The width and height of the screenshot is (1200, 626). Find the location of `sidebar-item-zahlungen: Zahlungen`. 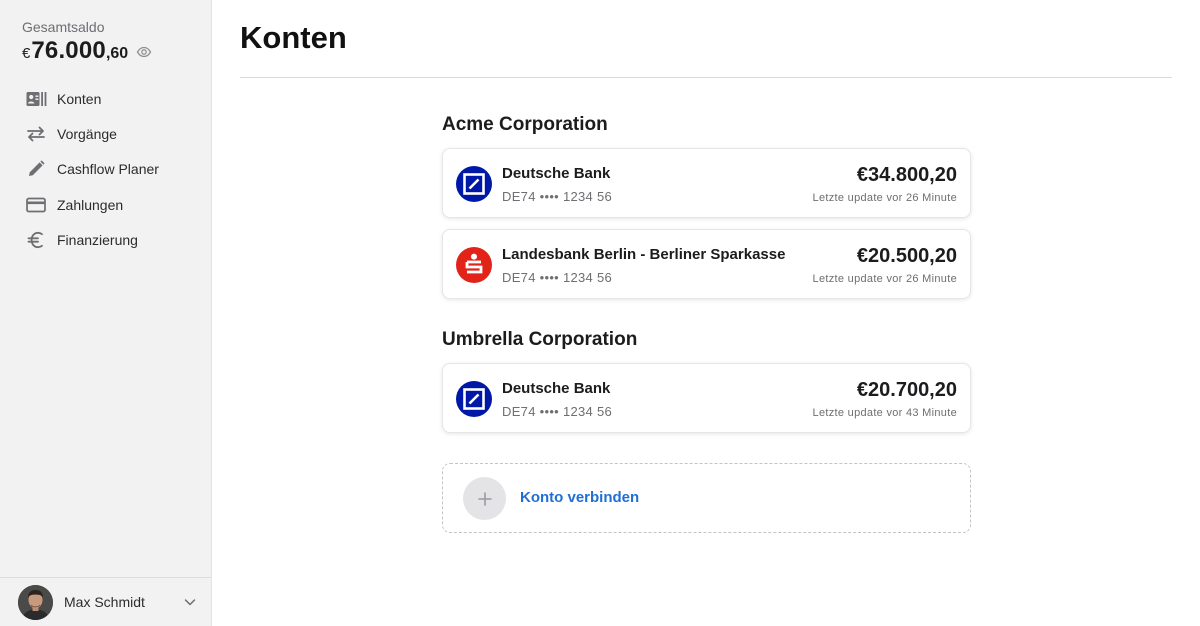

sidebar-item-zahlungen: Zahlungen is located at coordinates (105, 204).